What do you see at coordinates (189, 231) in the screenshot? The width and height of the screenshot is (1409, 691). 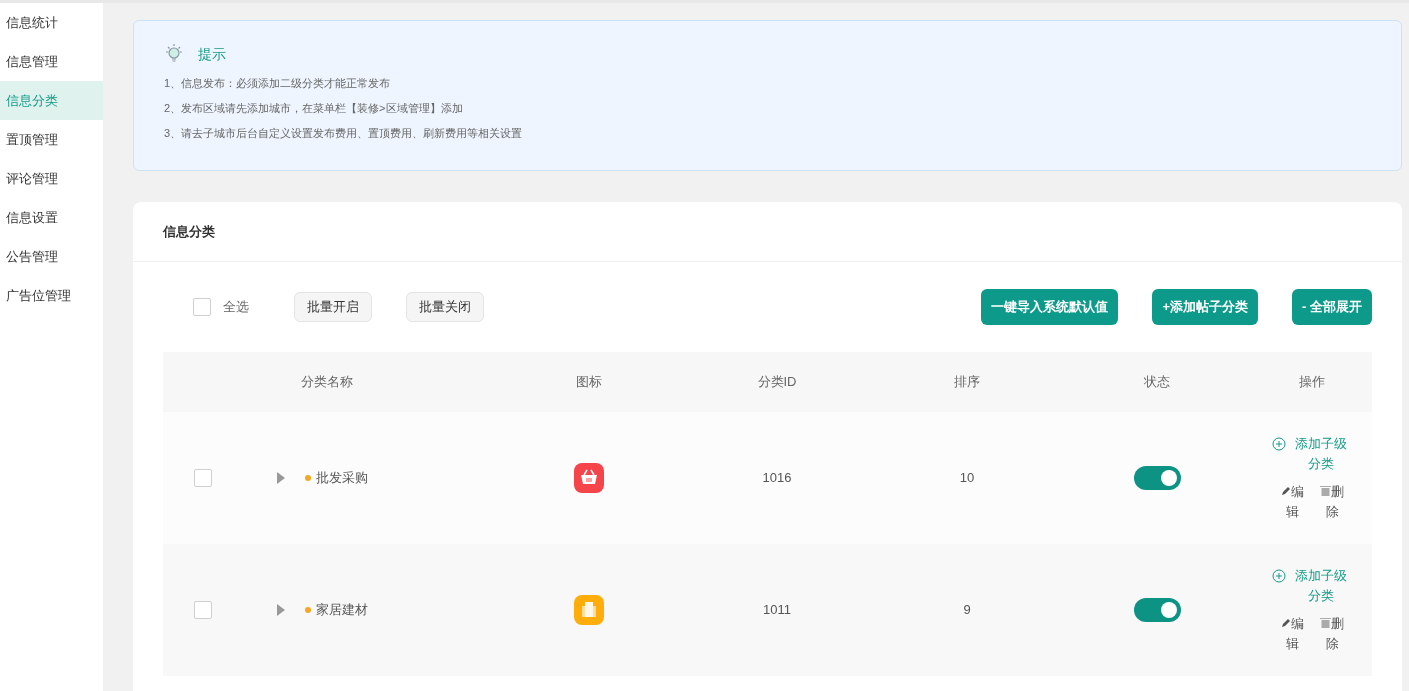 I see `panel-title: 信息分类` at bounding box center [189, 231].